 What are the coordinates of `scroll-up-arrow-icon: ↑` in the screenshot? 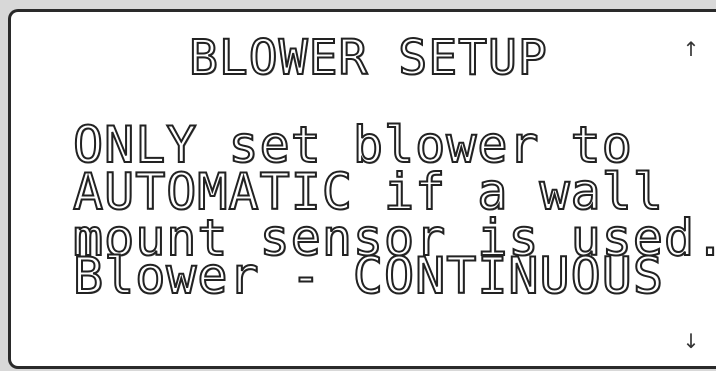 It's located at (691, 49).